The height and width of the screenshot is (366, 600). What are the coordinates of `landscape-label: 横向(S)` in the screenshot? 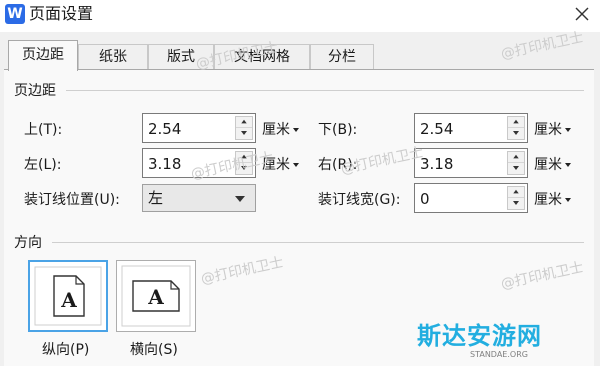 It's located at (154, 350).